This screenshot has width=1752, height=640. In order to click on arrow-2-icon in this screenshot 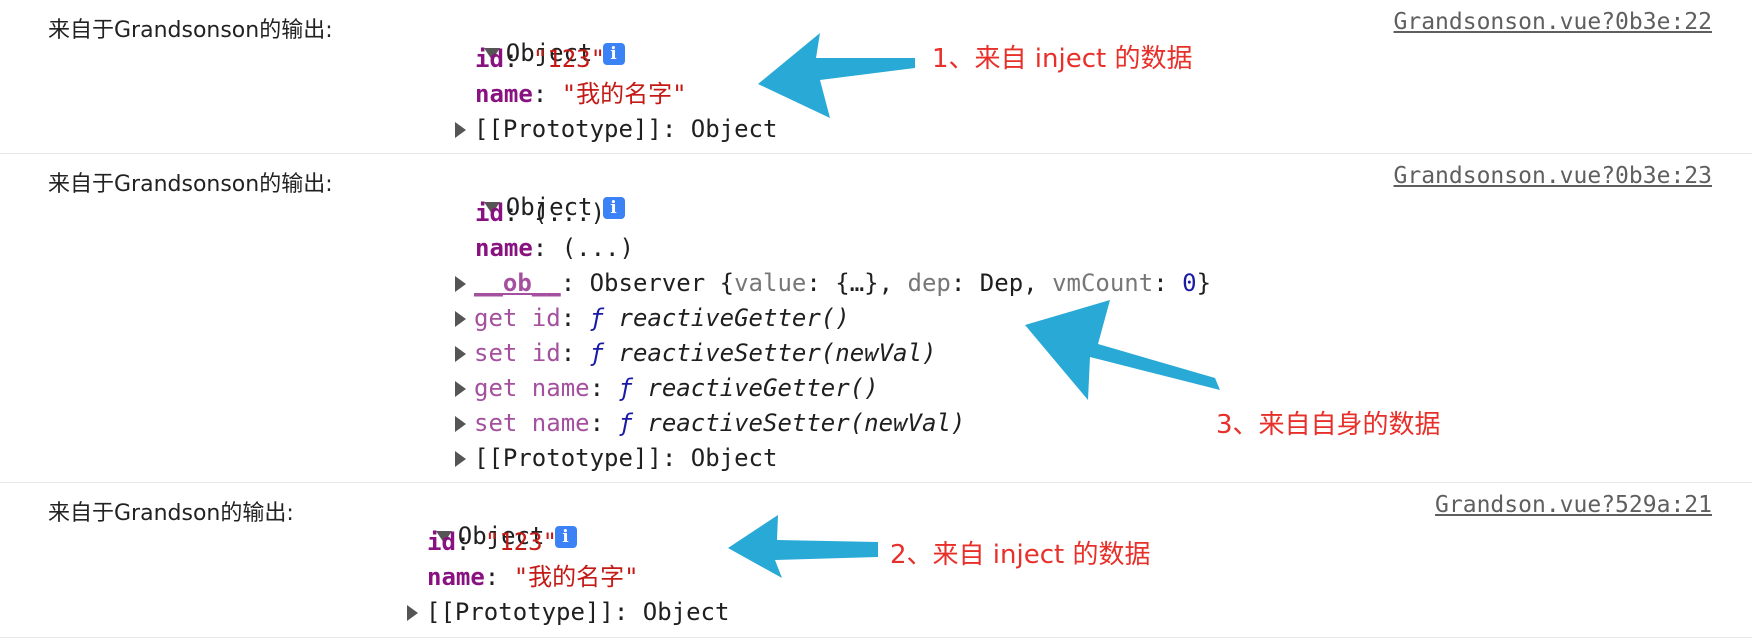, I will do `click(803, 546)`.